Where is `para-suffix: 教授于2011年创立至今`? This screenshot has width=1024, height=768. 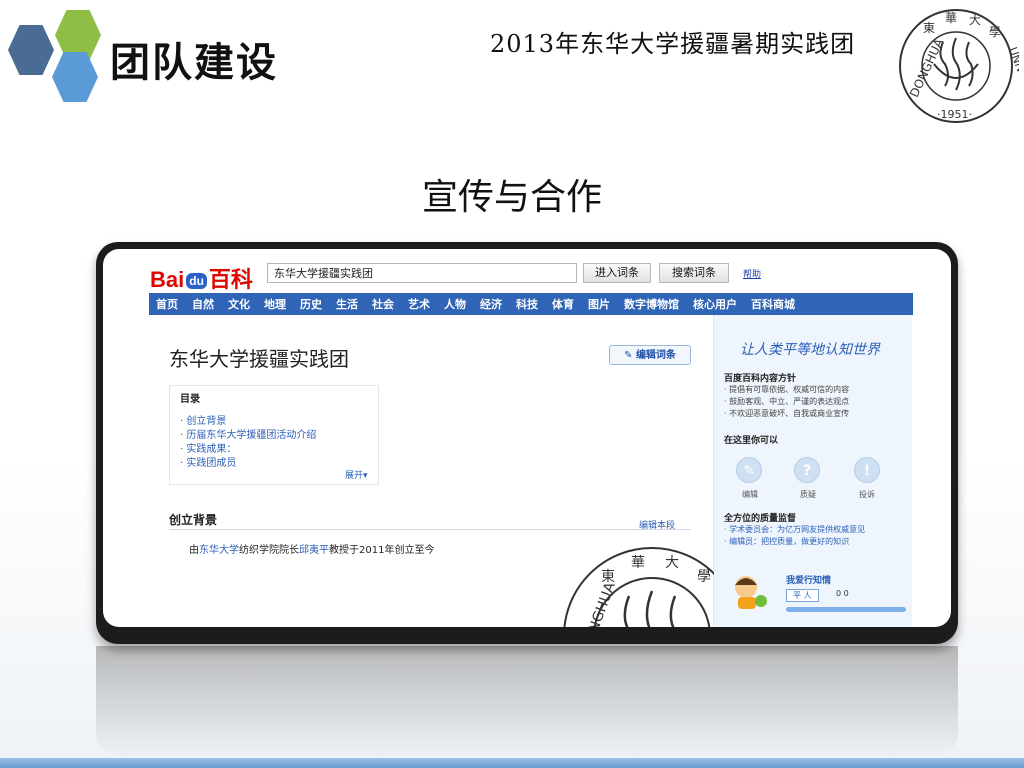 para-suffix: 教授于2011年创立至今 is located at coordinates (382, 550).